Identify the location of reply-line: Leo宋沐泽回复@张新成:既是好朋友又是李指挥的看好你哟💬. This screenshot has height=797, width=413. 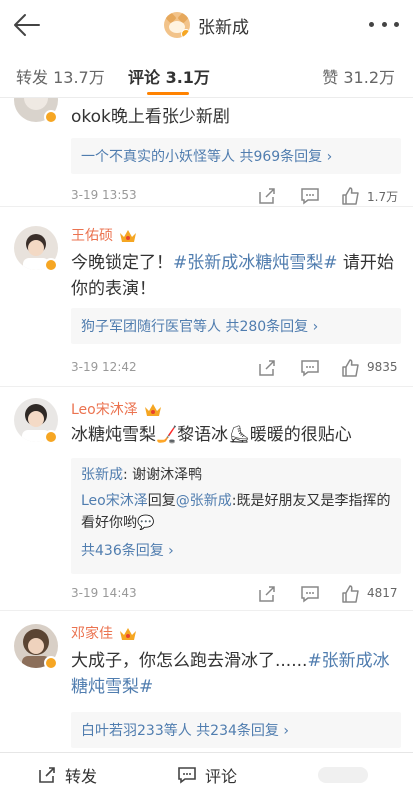
(236, 512).